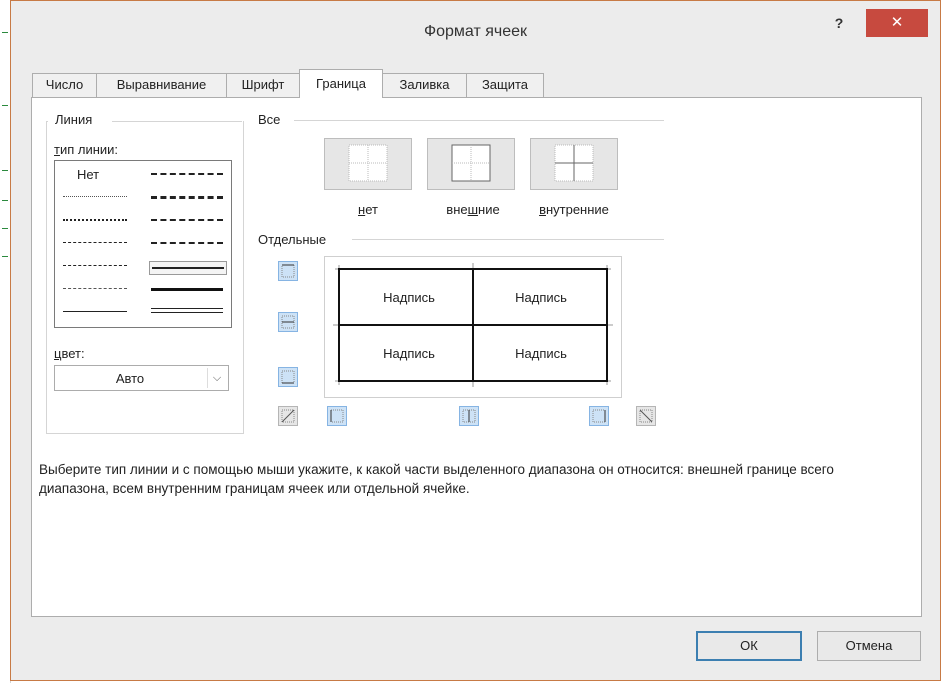  I want to click on line-style-none: Нет, so click(88, 174).